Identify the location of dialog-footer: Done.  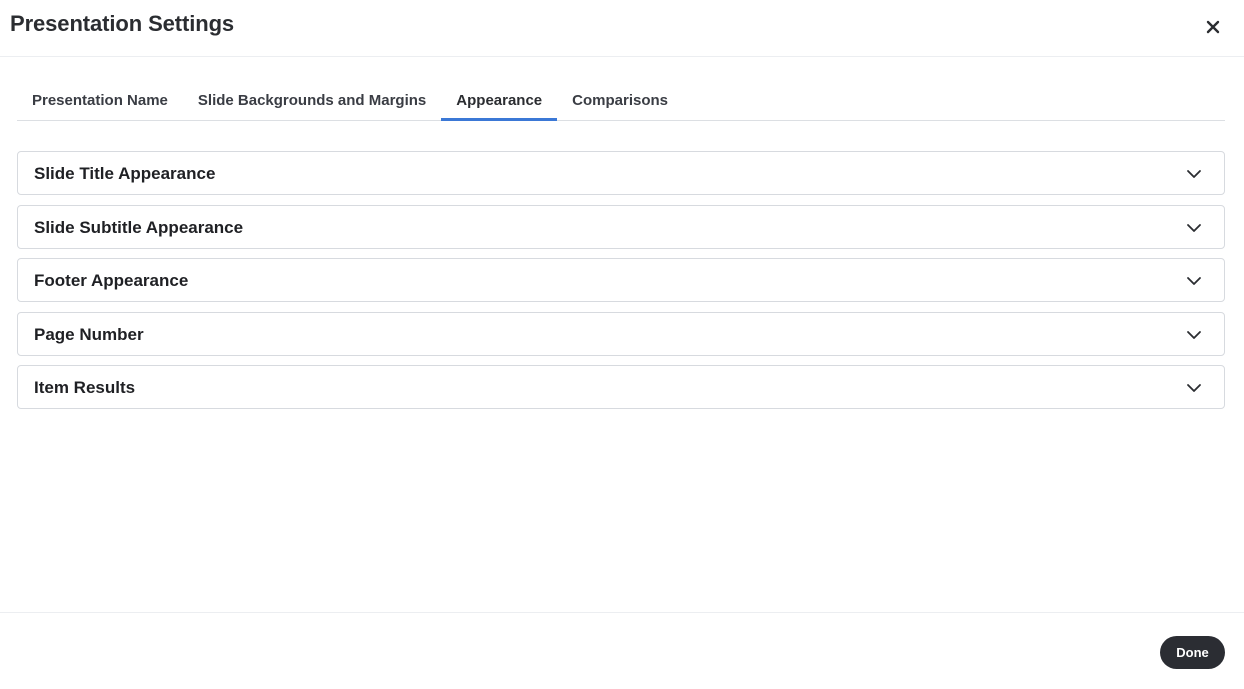
(622, 650).